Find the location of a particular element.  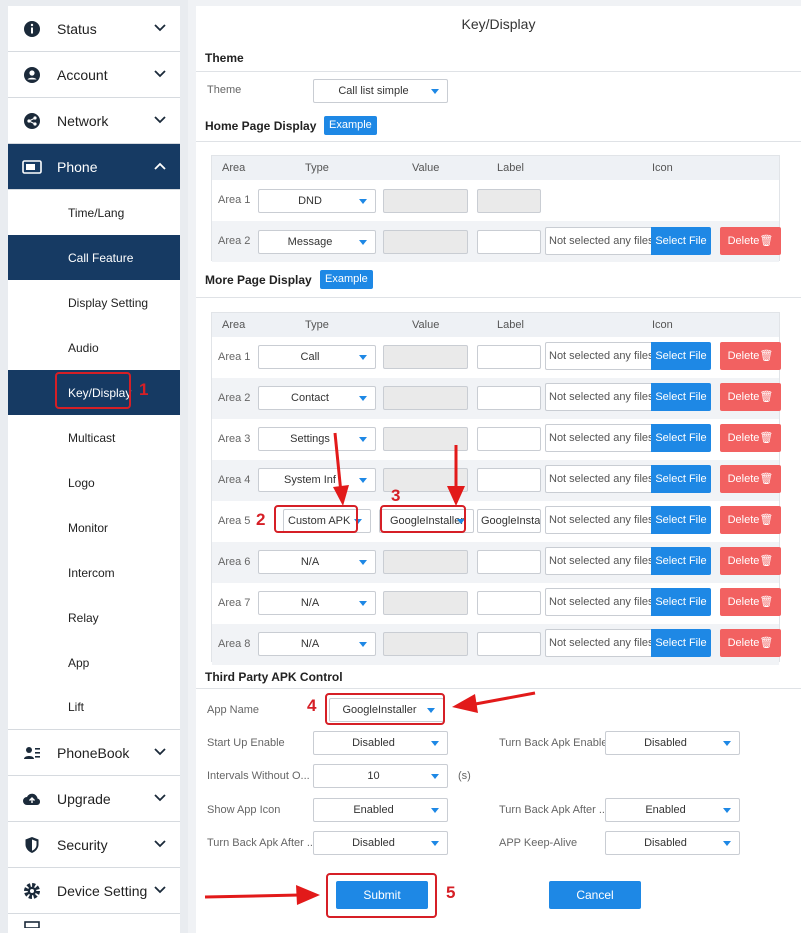

submenu-item-time-lang: Time/Lang is located at coordinates (94, 212).